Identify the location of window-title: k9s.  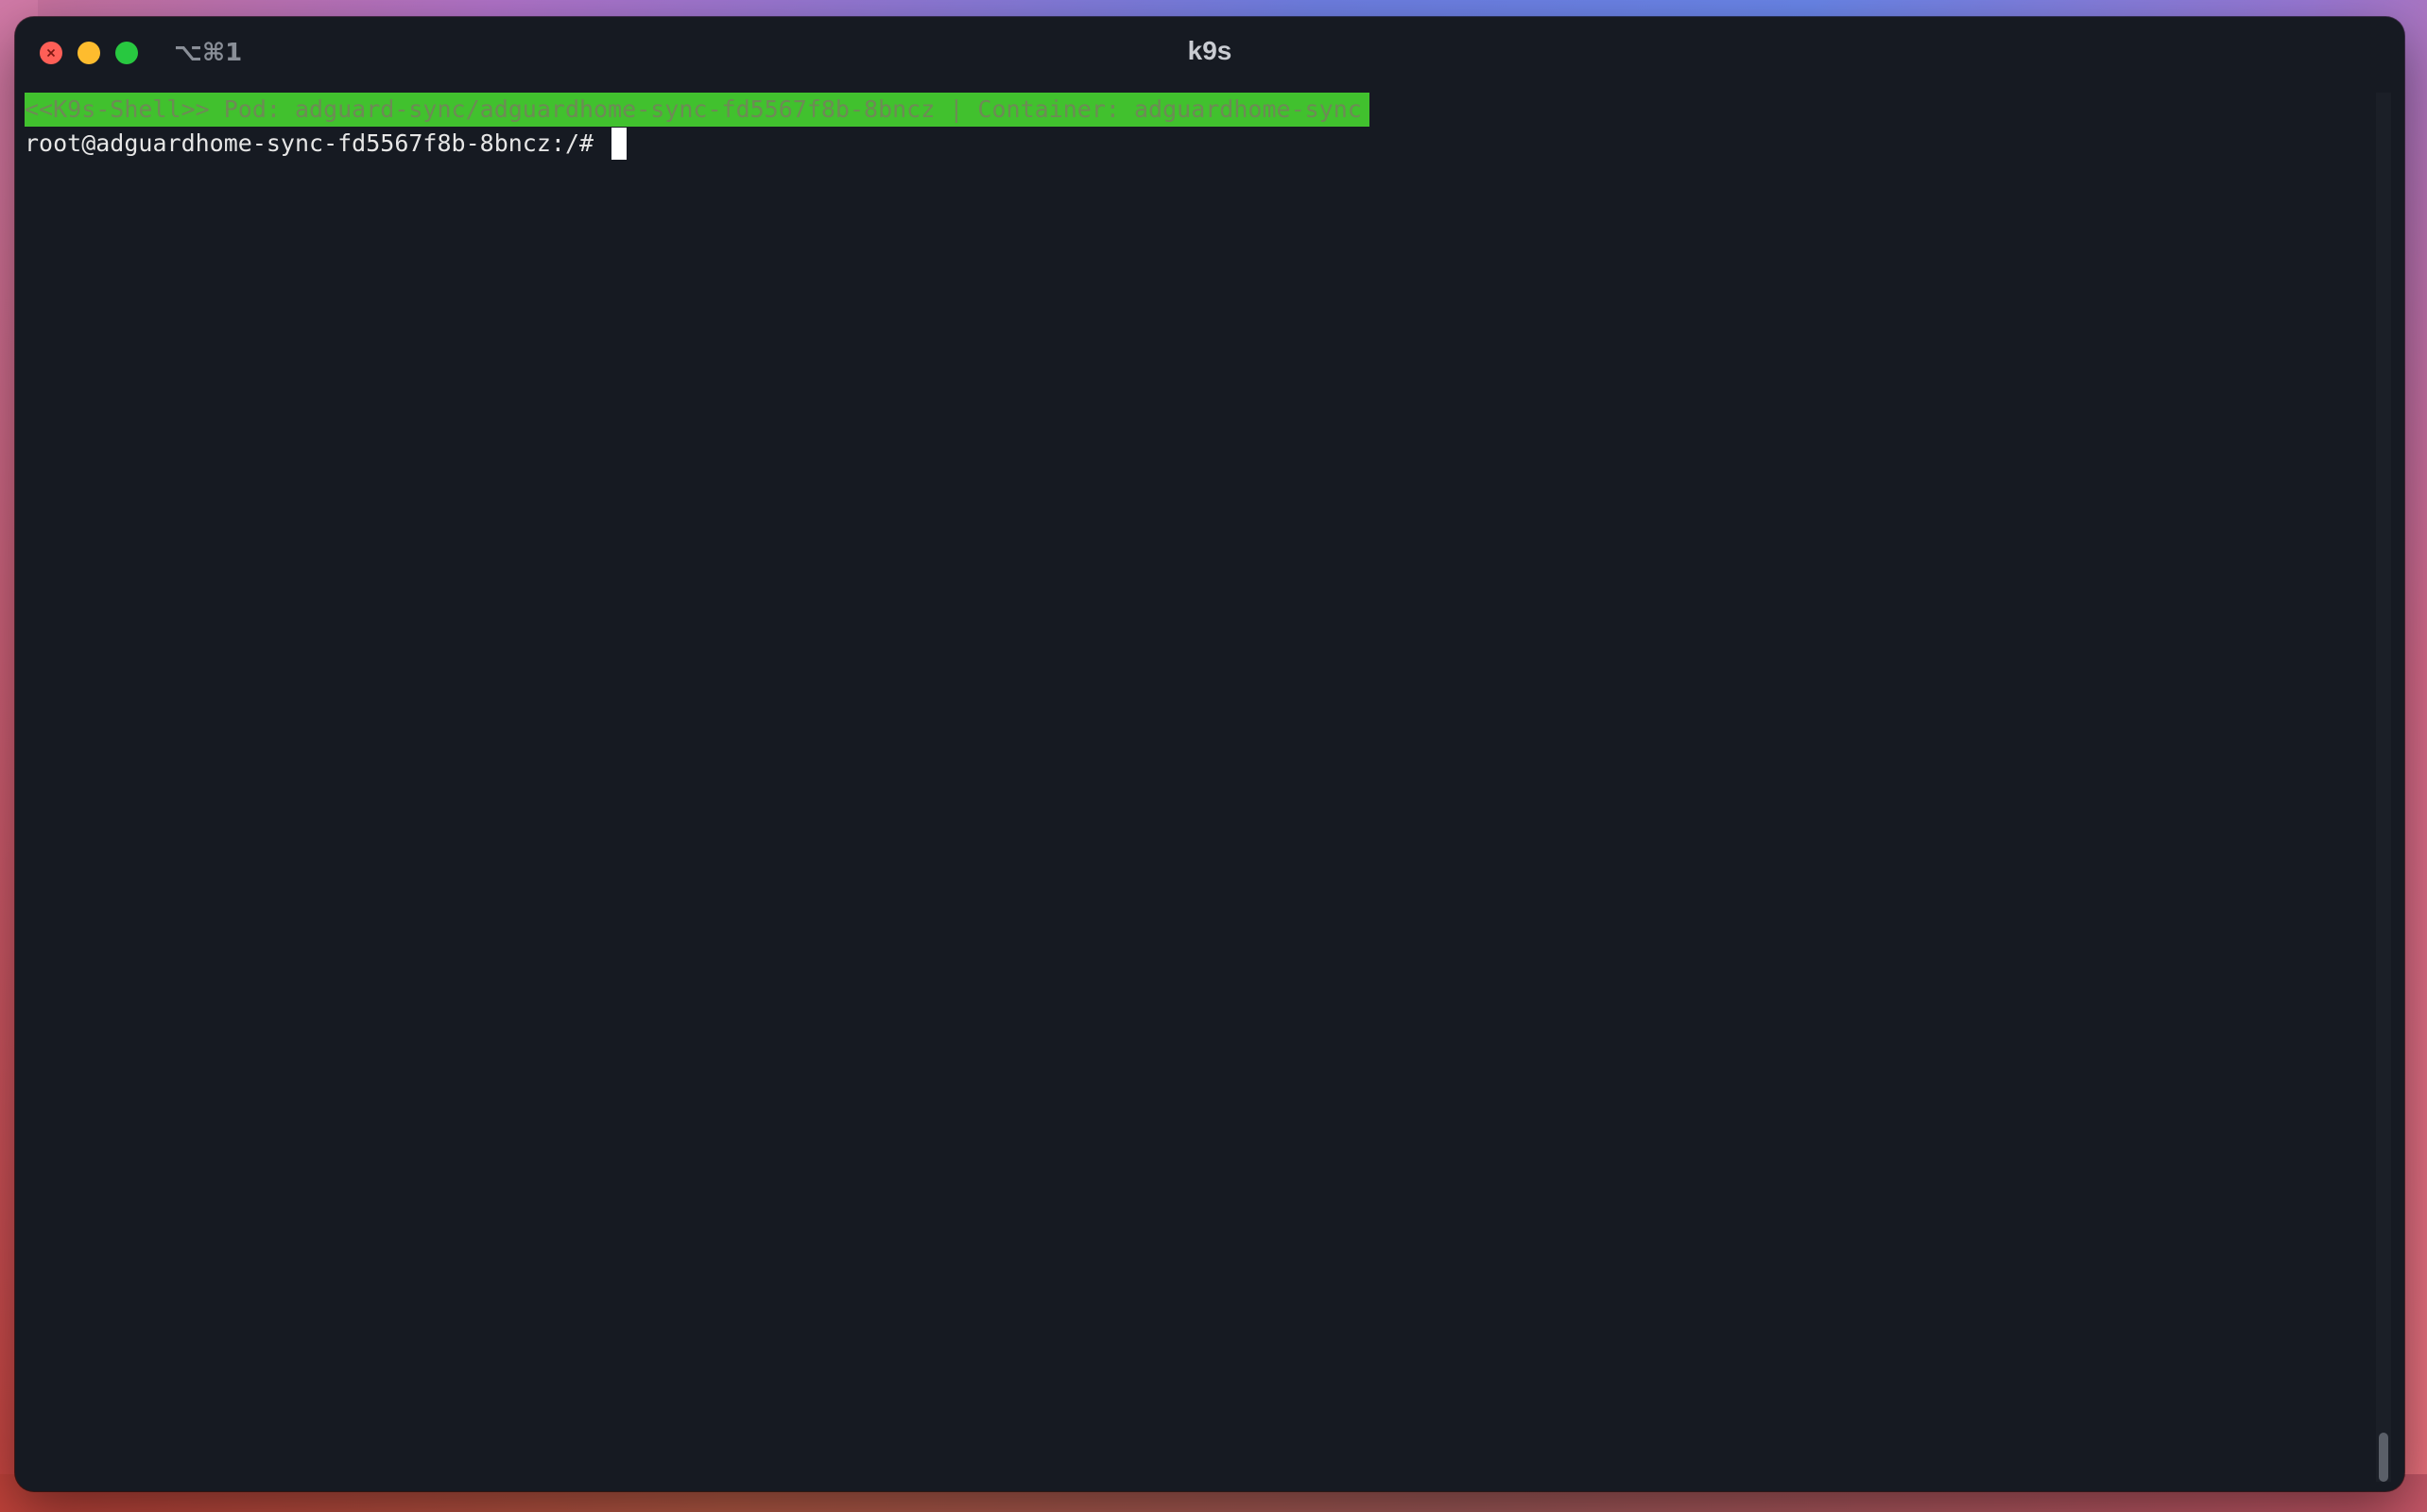
(1209, 50).